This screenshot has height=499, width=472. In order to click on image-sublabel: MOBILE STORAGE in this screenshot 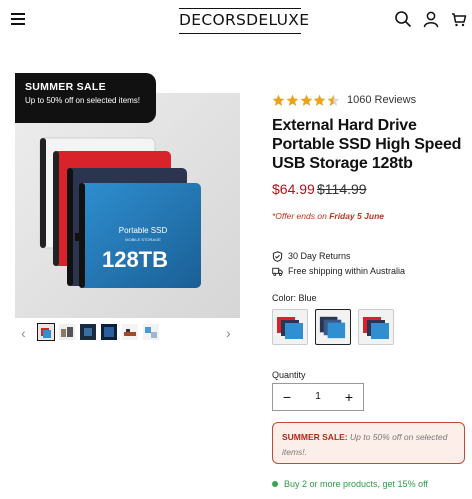, I will do `click(143, 239)`.